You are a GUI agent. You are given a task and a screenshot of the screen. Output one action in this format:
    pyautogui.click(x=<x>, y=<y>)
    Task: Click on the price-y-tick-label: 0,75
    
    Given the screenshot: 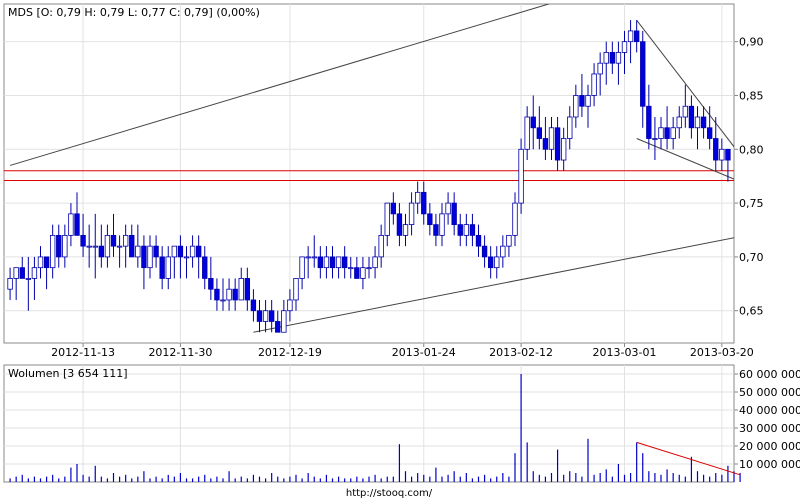 What is the action you would take?
    pyautogui.click(x=751, y=203)
    